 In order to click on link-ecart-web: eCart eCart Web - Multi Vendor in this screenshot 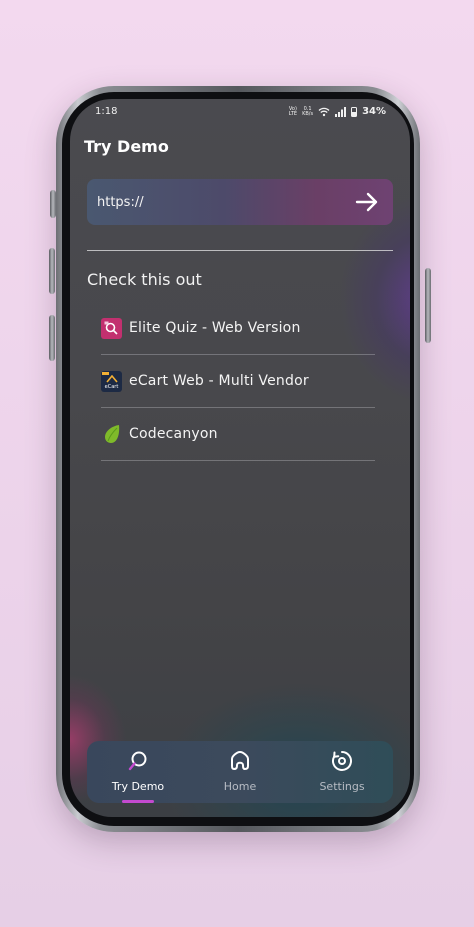, I will do `click(238, 381)`.